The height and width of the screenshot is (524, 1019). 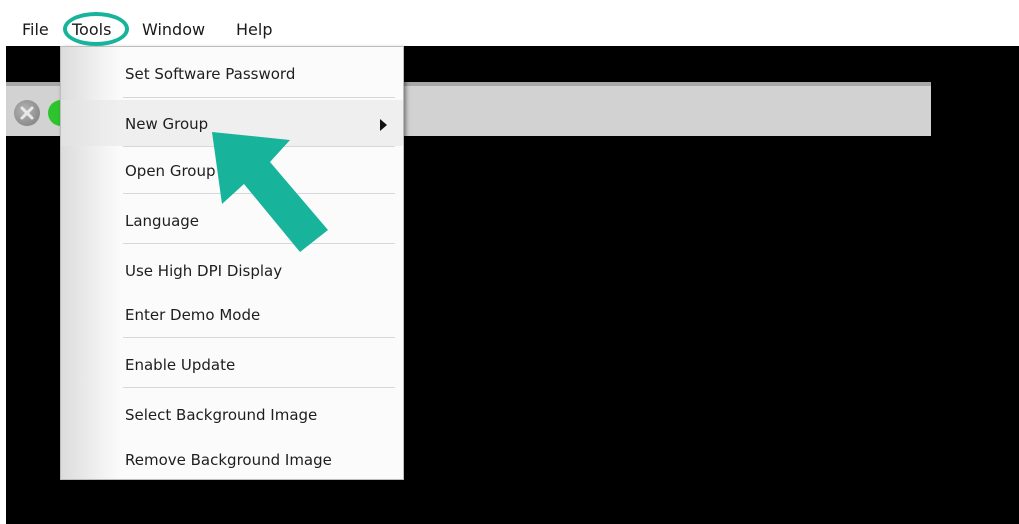 What do you see at coordinates (162, 221) in the screenshot?
I see `menu-item-label: Language` at bounding box center [162, 221].